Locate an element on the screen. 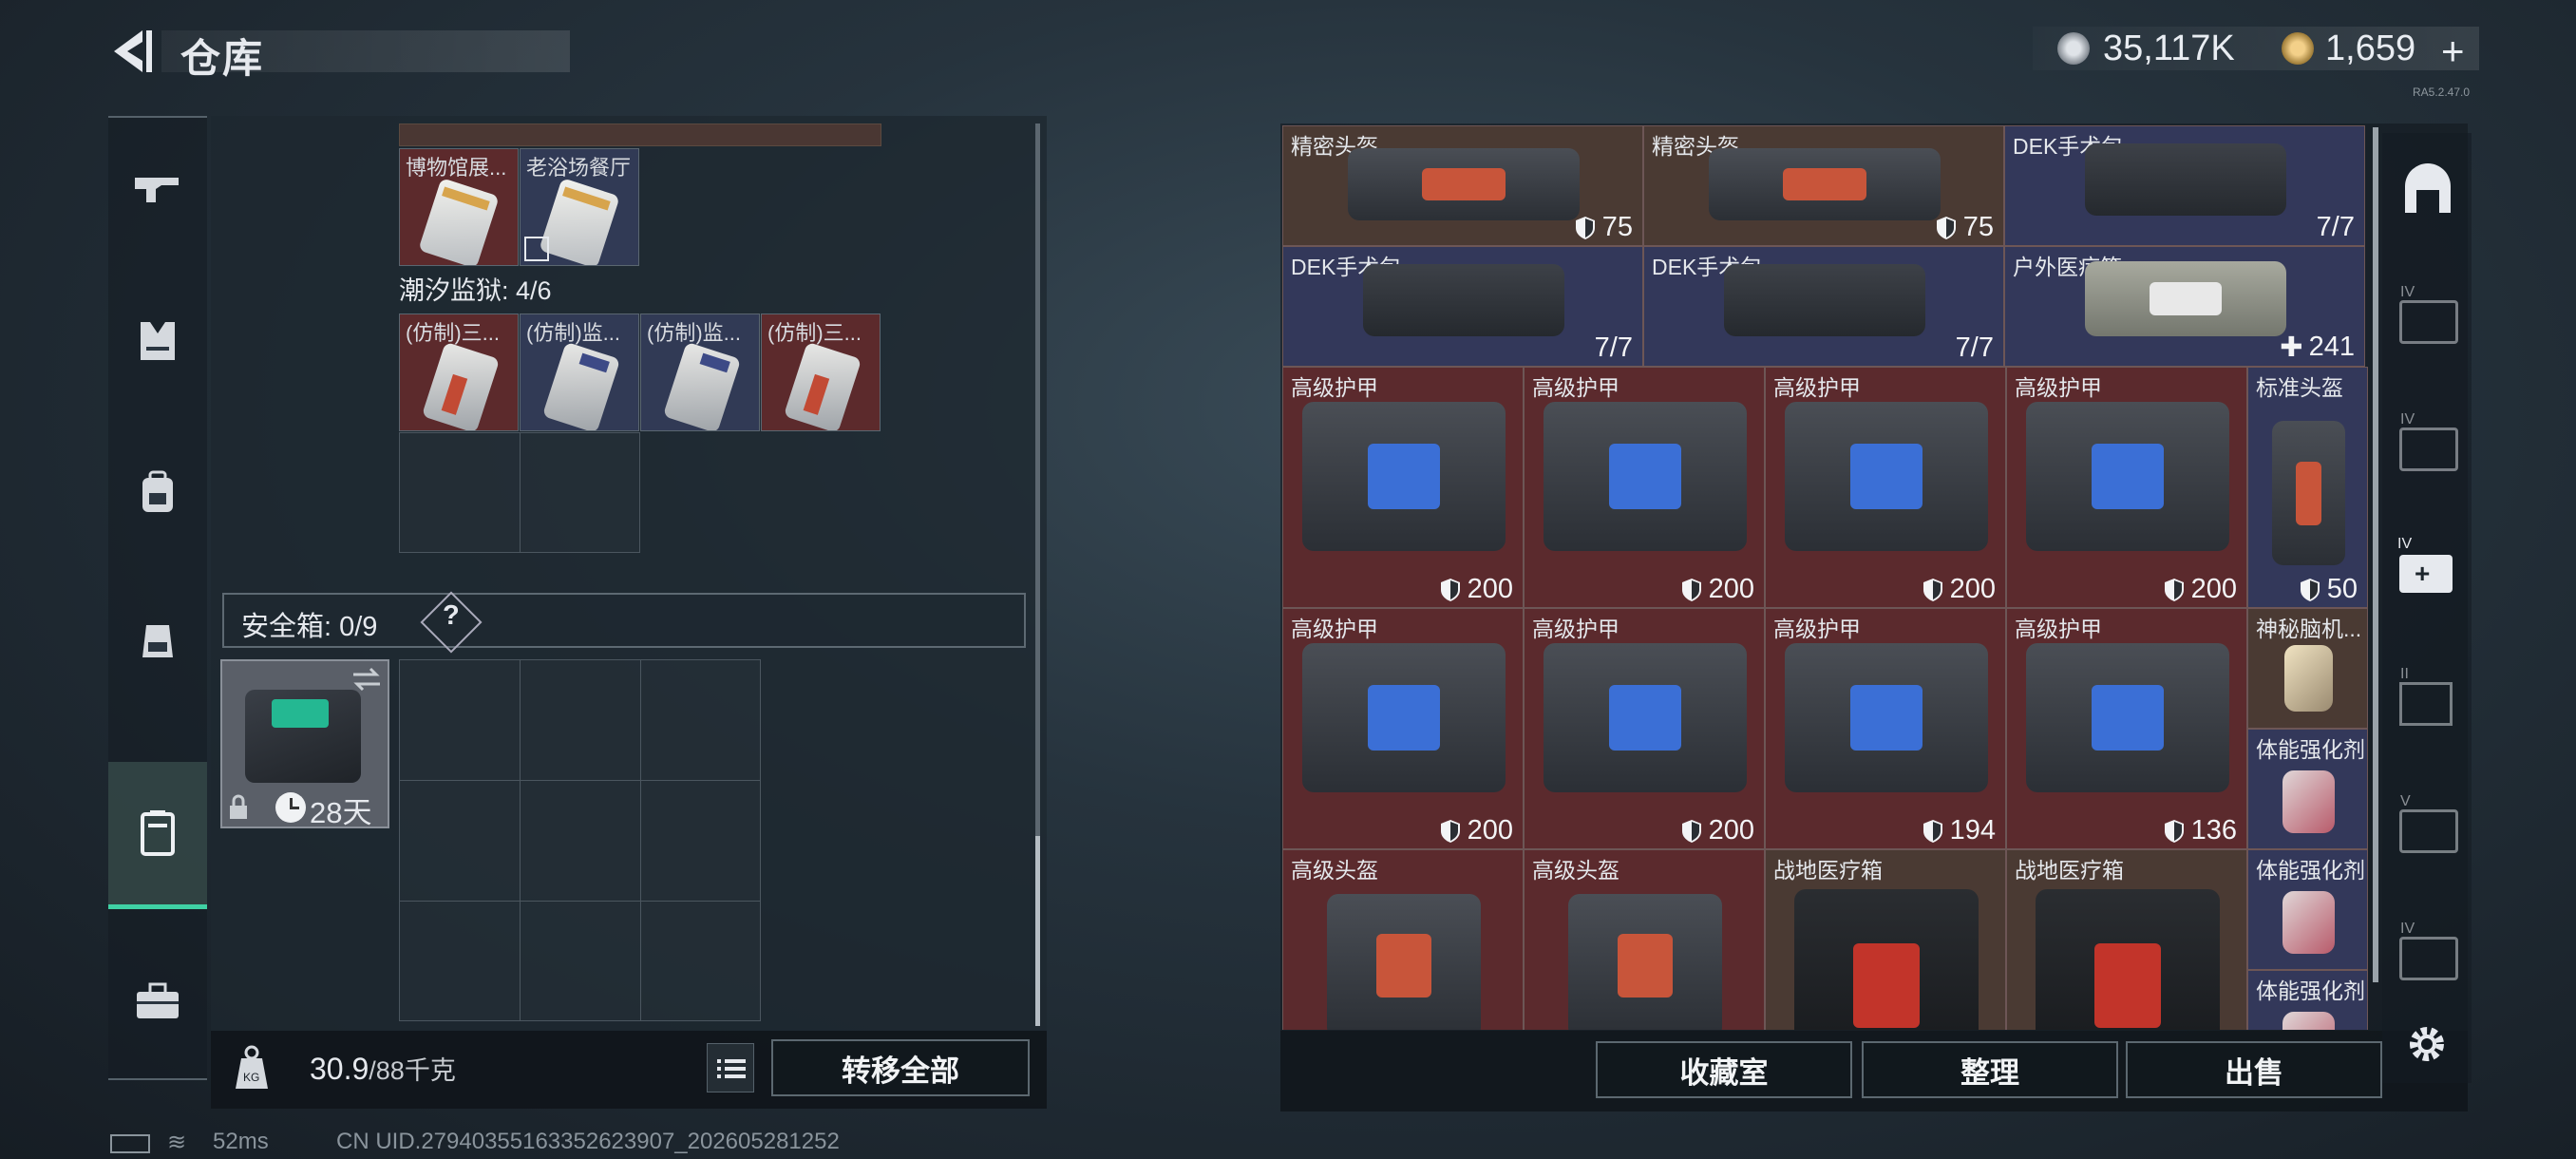  storage-item: 标准头盔 50 is located at coordinates (2307, 487).